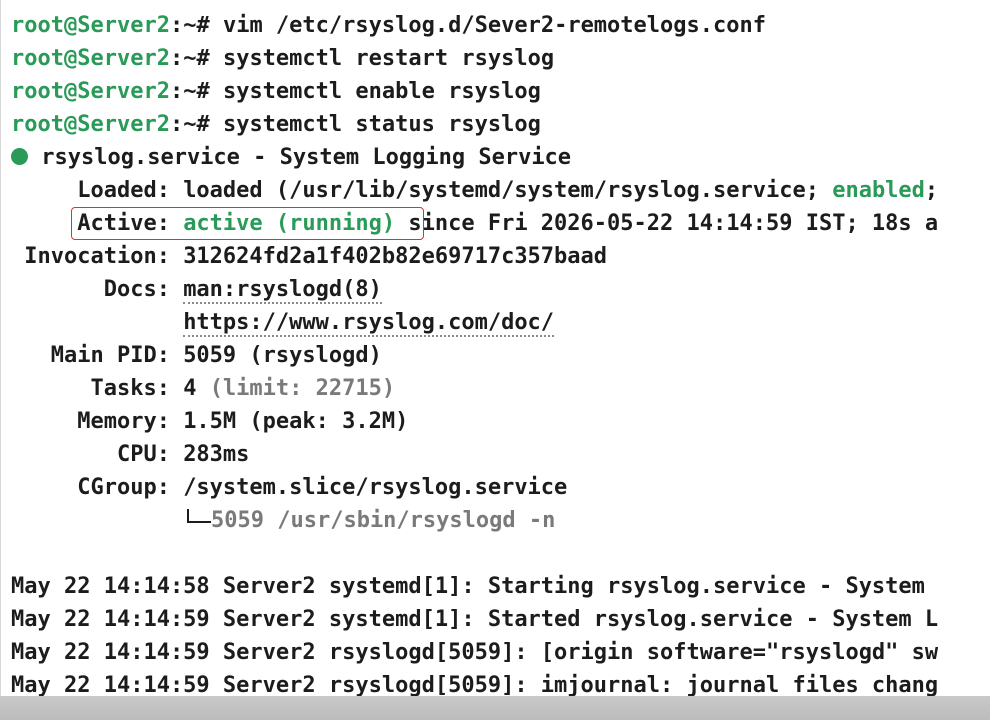  I want to click on cpu-line: CPU: 283ms, so click(130, 454).